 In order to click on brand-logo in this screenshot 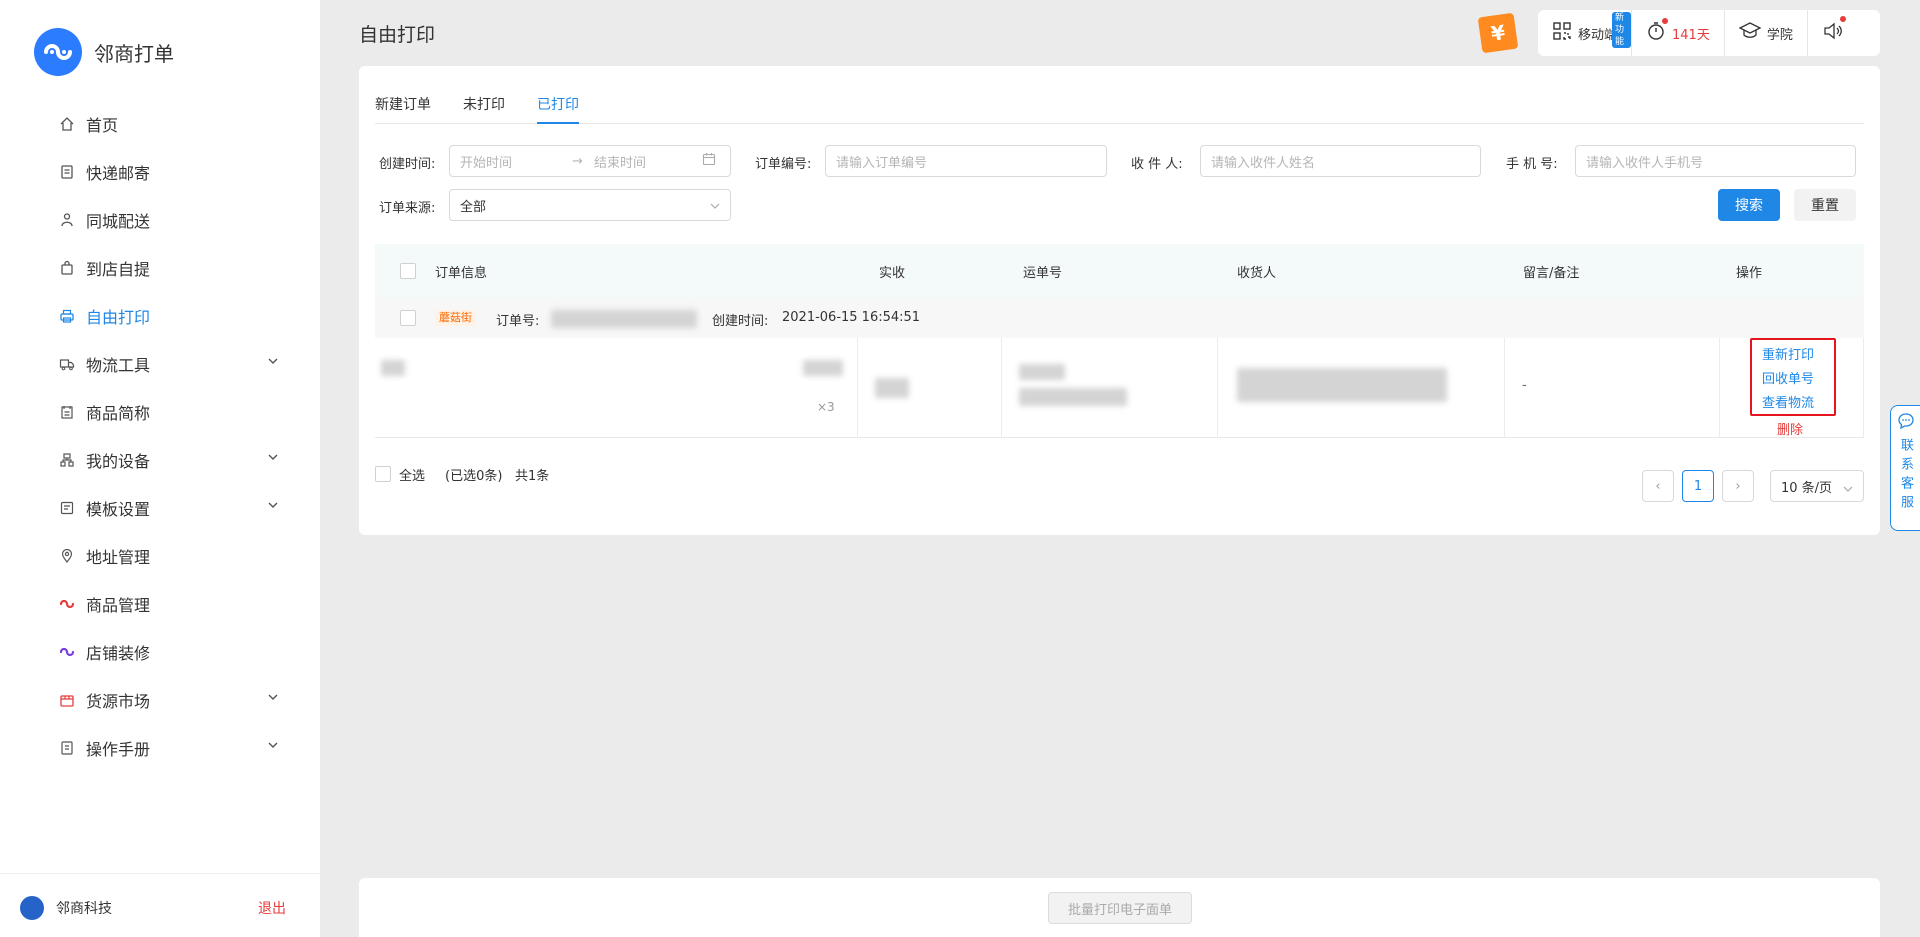, I will do `click(58, 52)`.